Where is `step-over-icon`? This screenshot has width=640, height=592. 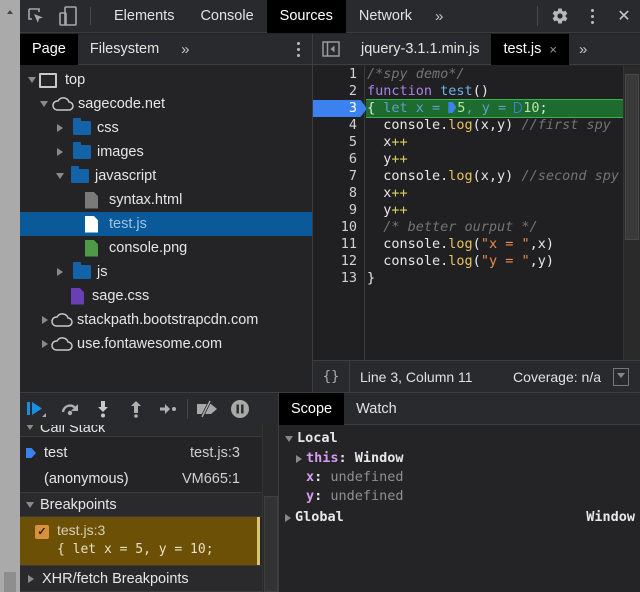
step-over-icon is located at coordinates (69, 410).